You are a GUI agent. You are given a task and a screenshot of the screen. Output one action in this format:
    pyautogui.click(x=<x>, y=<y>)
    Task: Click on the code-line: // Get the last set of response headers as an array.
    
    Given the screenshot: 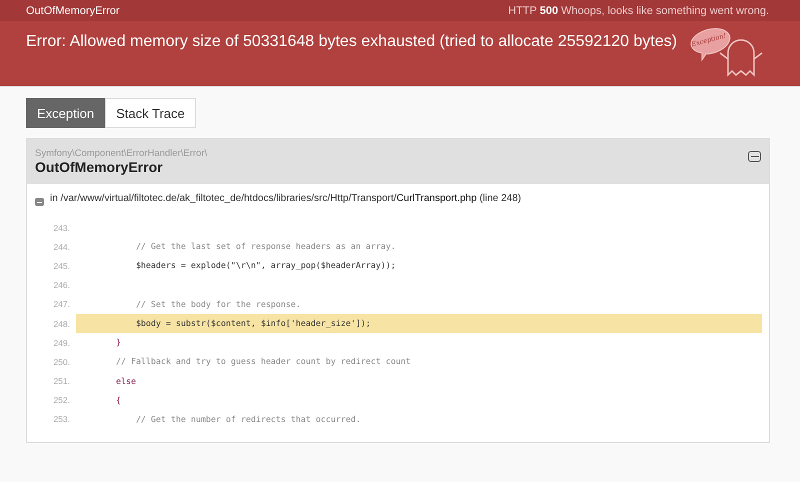 What is the action you would take?
    pyautogui.click(x=265, y=247)
    